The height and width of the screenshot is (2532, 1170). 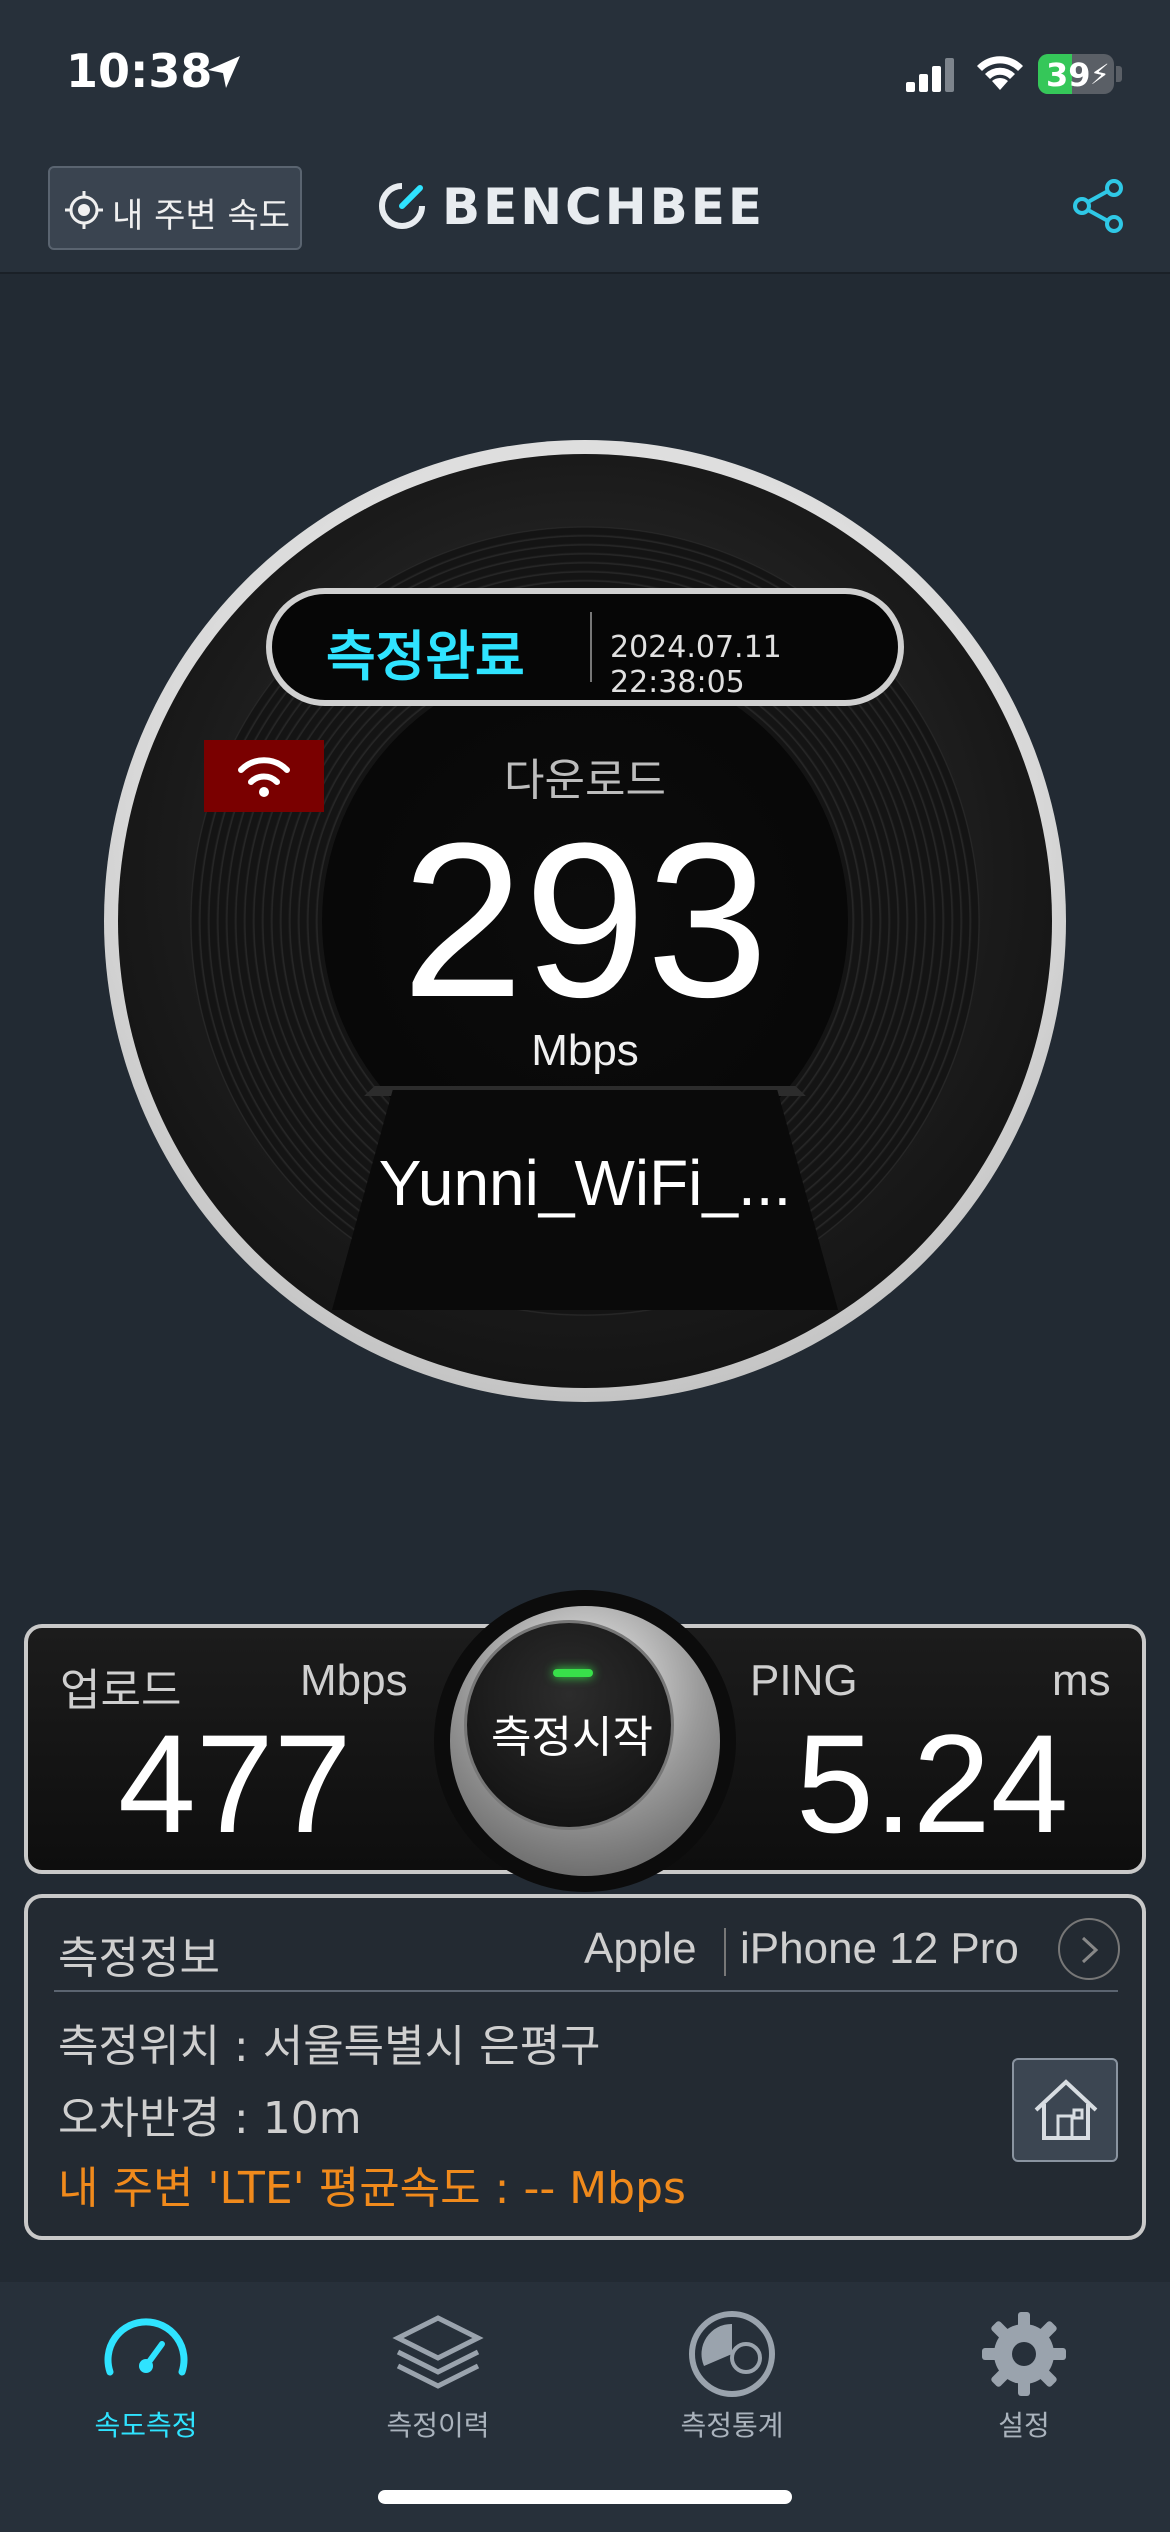 What do you see at coordinates (146, 2425) in the screenshot?
I see `tab-label: 속도측정` at bounding box center [146, 2425].